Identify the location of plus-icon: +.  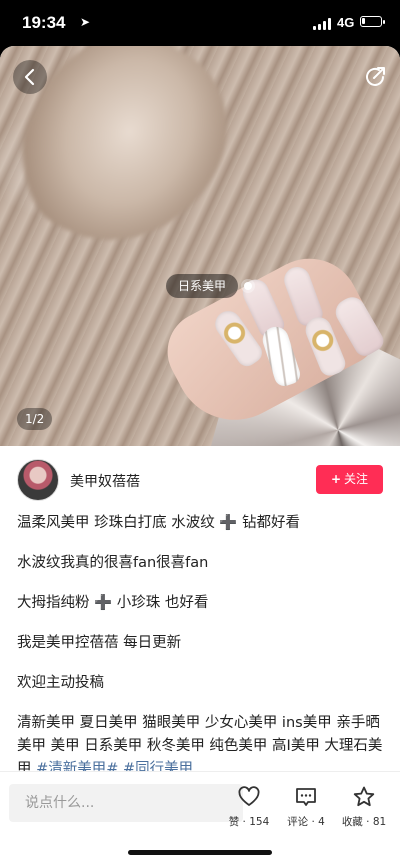
(336, 479).